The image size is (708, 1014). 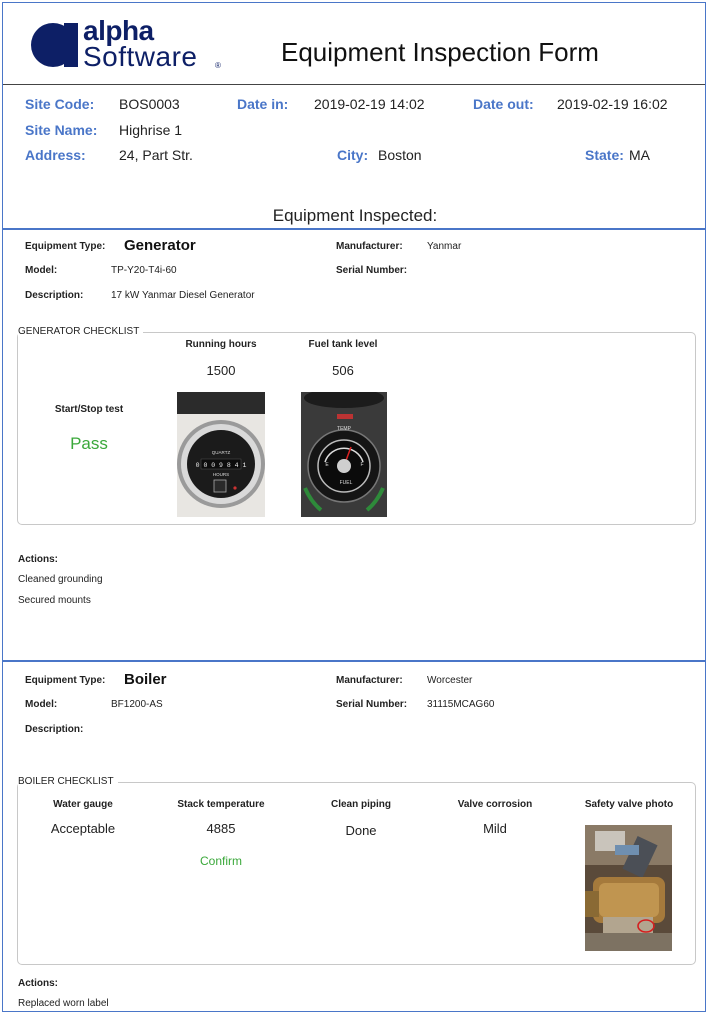 What do you see at coordinates (57, 46) in the screenshot?
I see `logo-mark-icon` at bounding box center [57, 46].